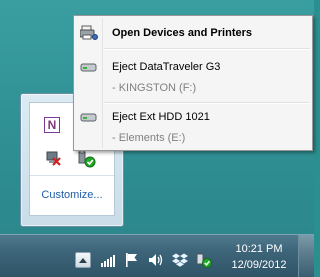 This screenshot has width=320, height=277. Describe the element at coordinates (156, 260) in the screenshot. I see `volume-icon` at that location.